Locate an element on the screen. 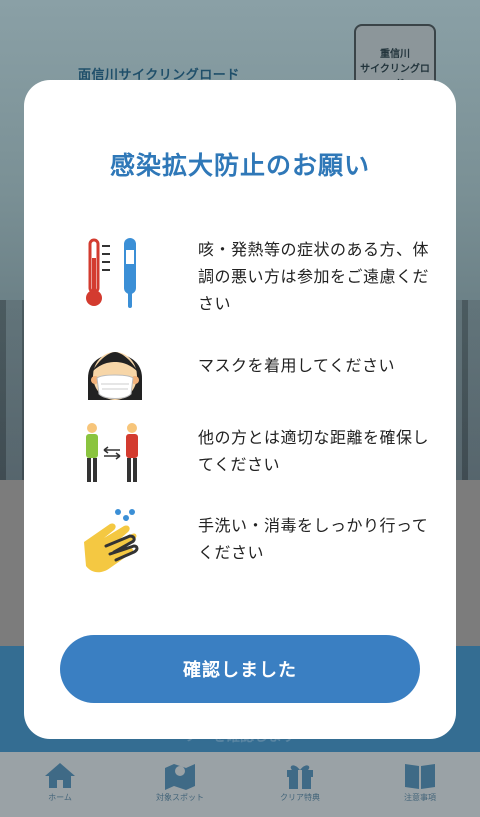 This screenshot has width=480, height=817. tab-notes: 注意事項 is located at coordinates (420, 784).